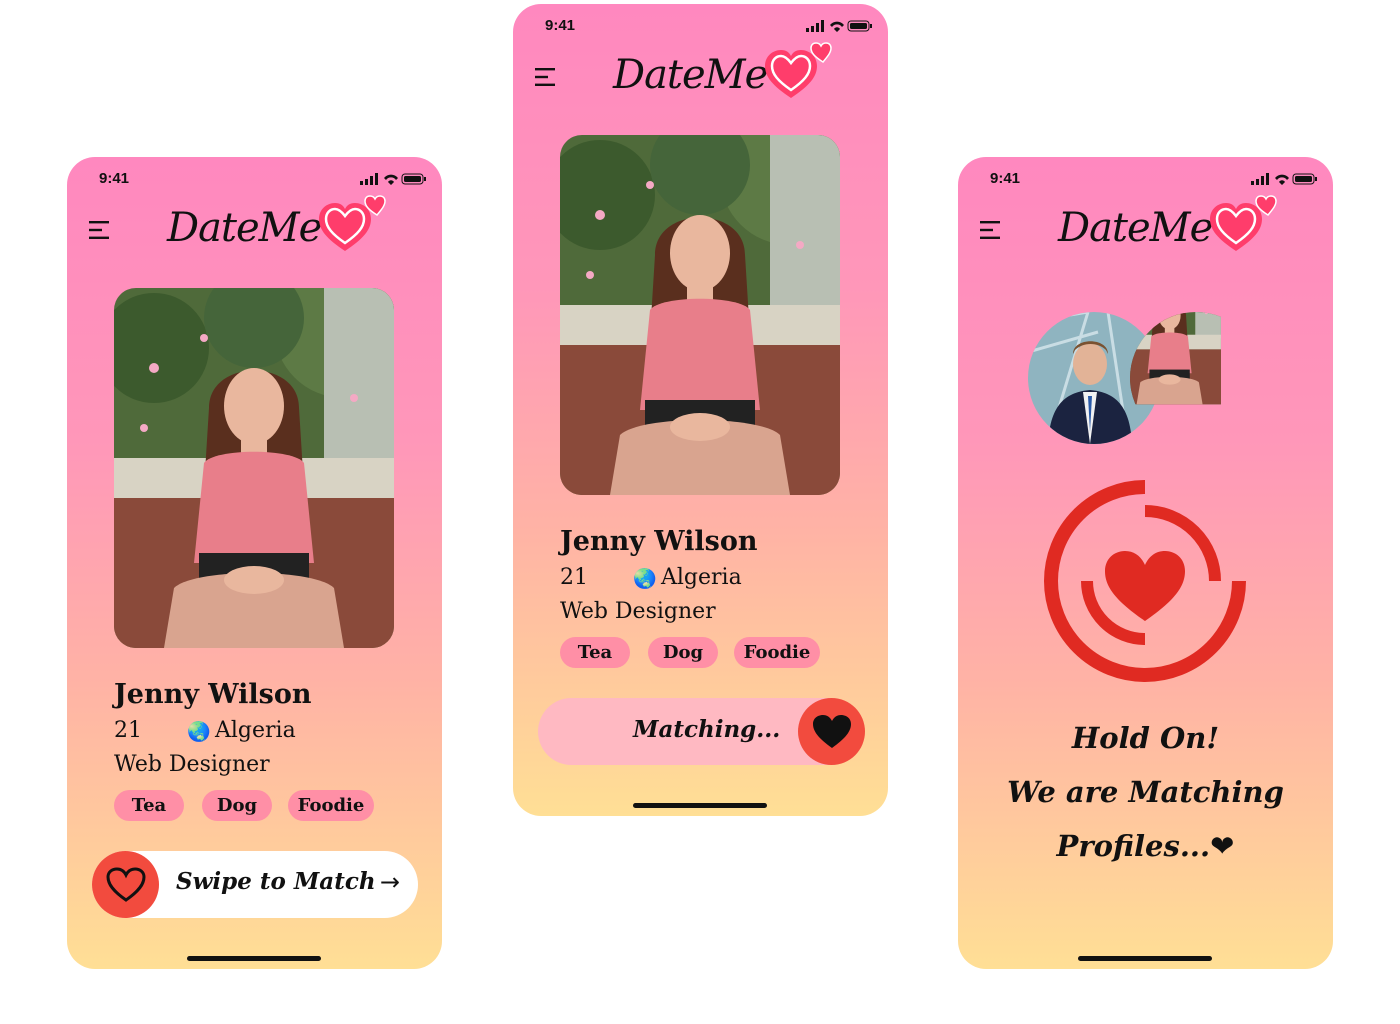 This screenshot has width=1400, height=1024. What do you see at coordinates (1222, 846) in the screenshot?
I see `heart-solid-icon: ❤` at bounding box center [1222, 846].